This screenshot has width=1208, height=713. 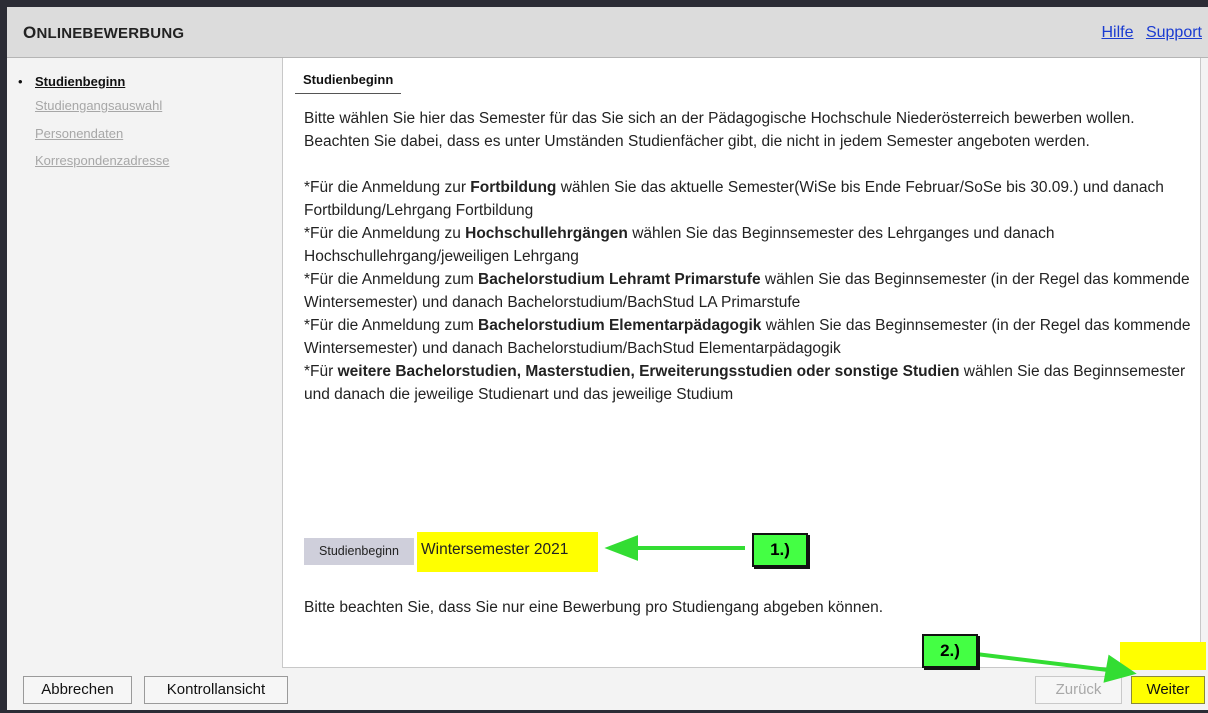 I want to click on sidebar-item-personendaten: Personendaten, so click(x=79, y=133).